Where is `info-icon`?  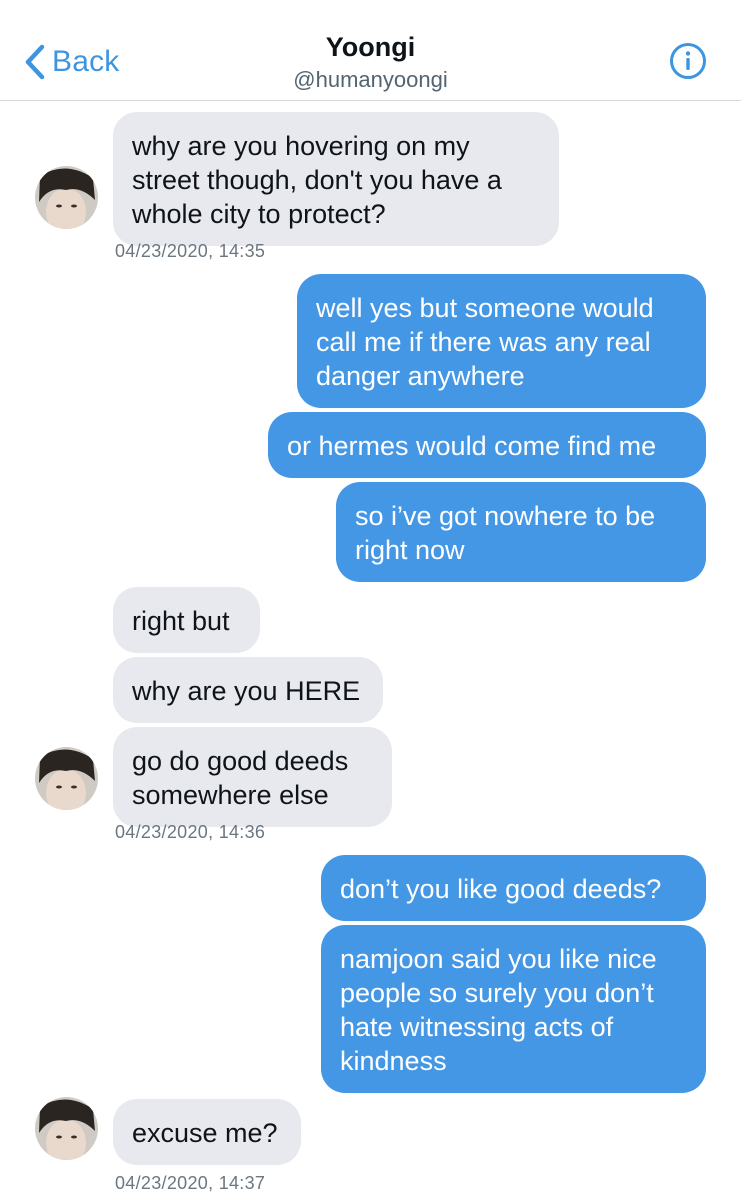 info-icon is located at coordinates (688, 61).